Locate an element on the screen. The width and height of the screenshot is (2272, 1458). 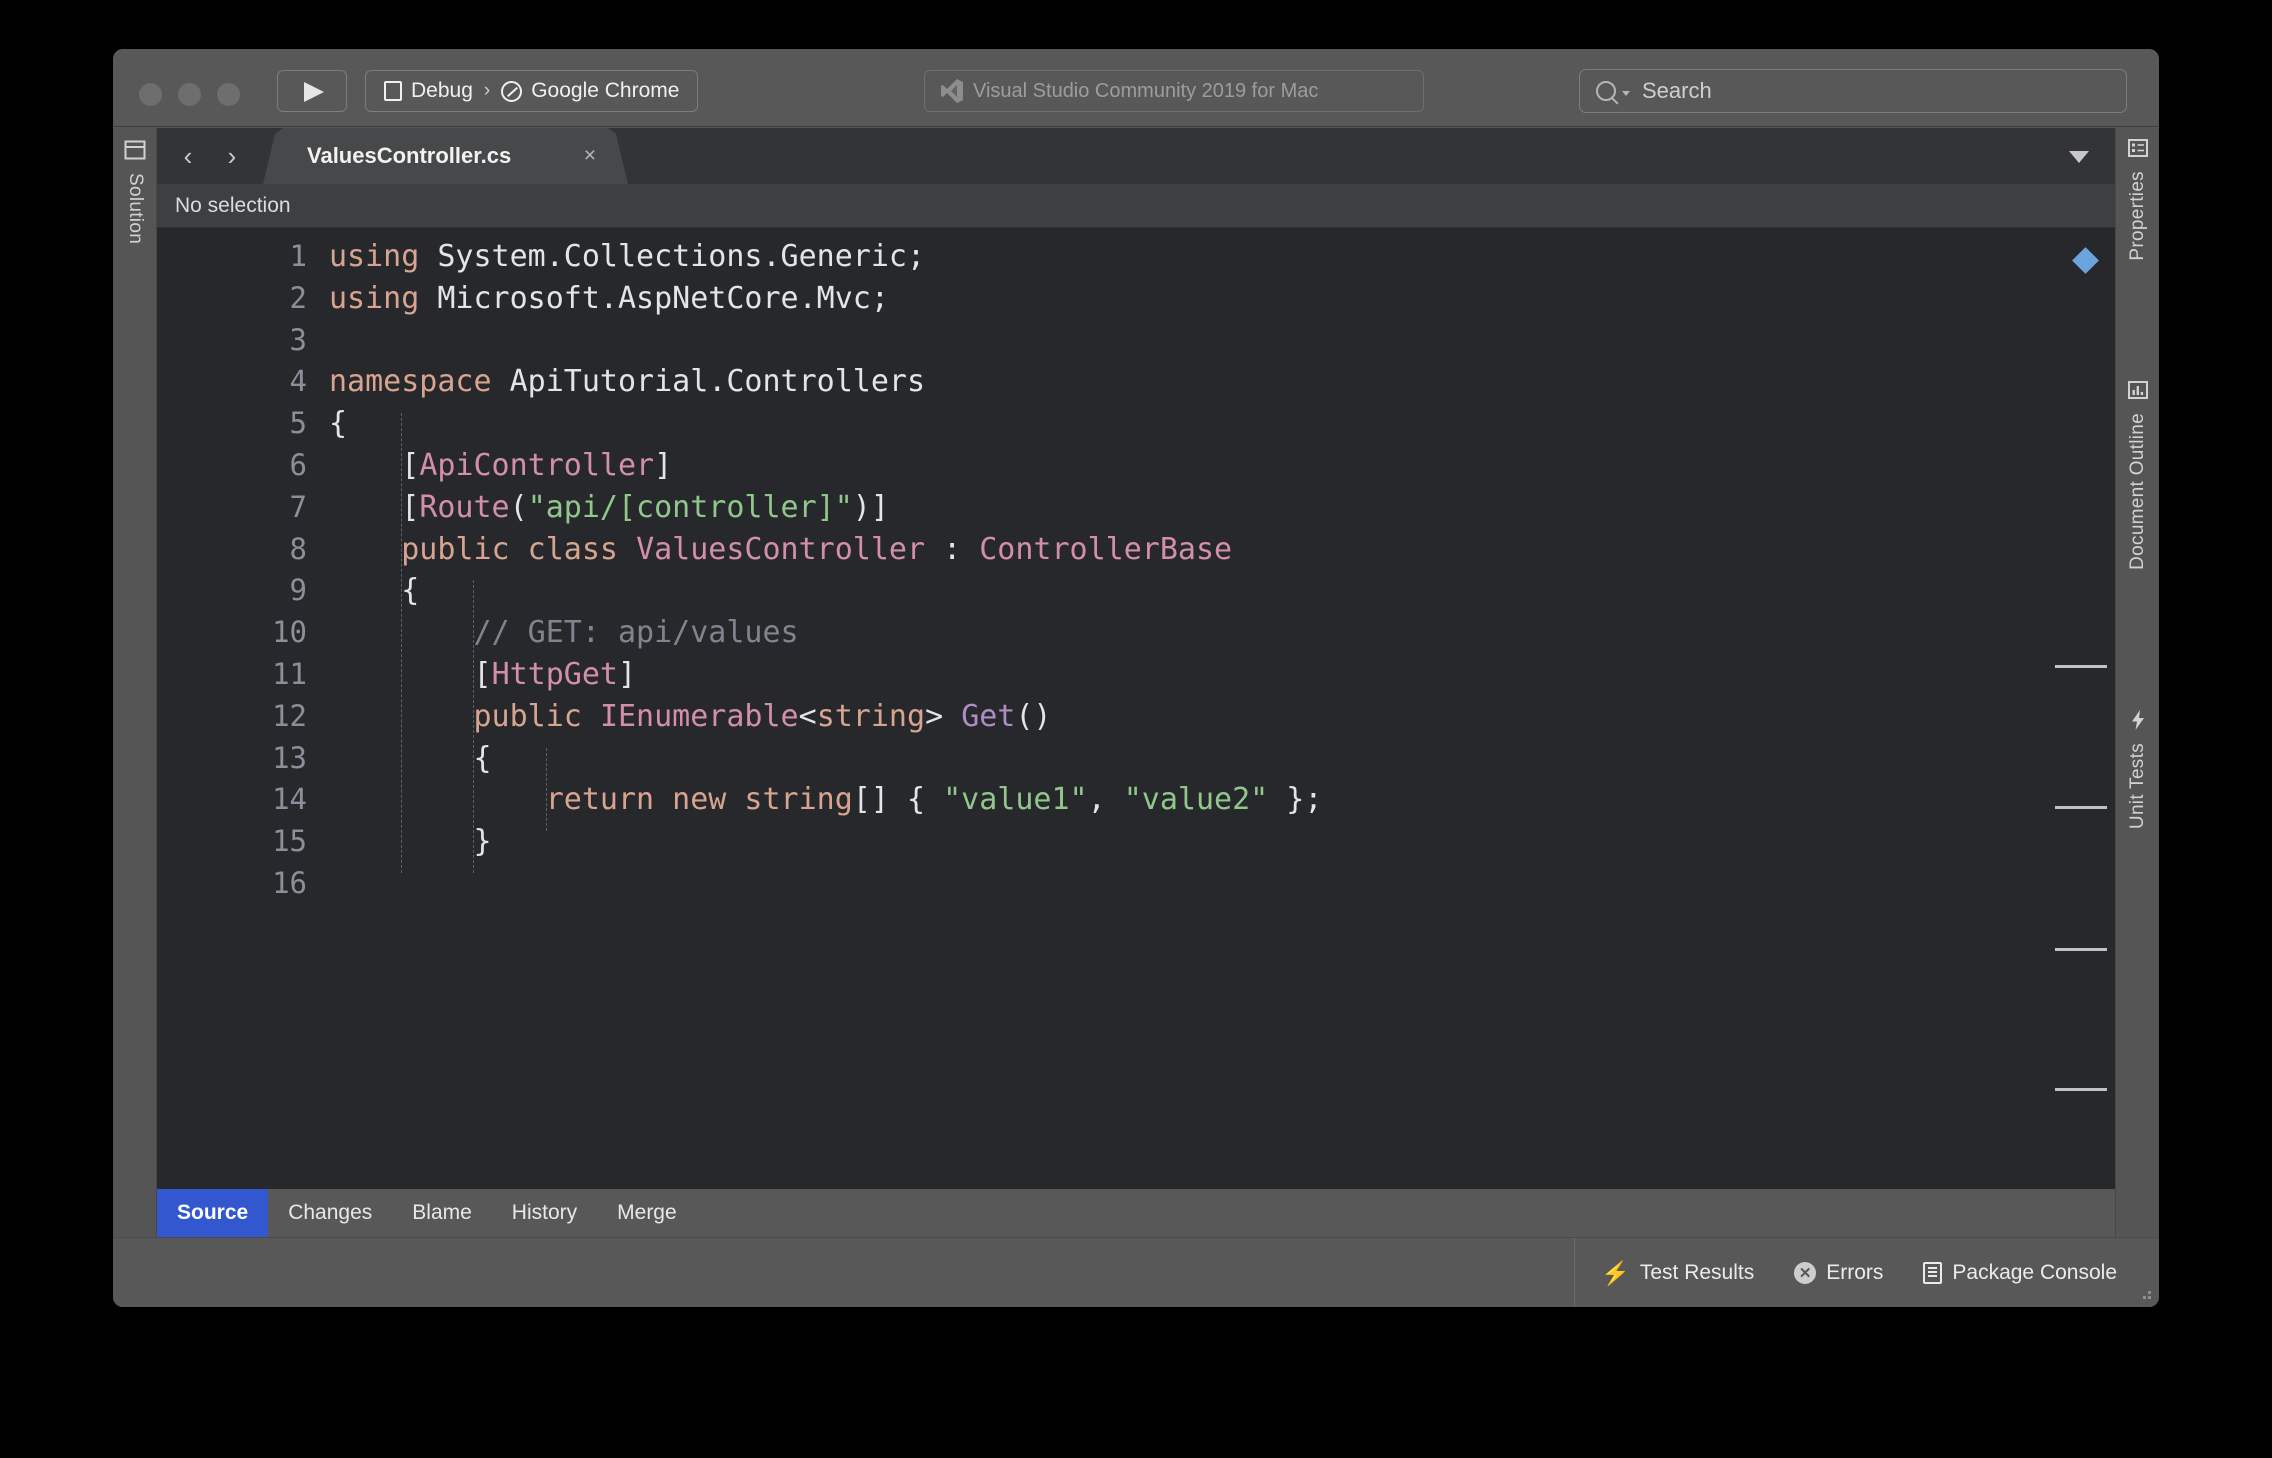
tab-values-controller: ValuesController.cs × is located at coordinates (445, 156).